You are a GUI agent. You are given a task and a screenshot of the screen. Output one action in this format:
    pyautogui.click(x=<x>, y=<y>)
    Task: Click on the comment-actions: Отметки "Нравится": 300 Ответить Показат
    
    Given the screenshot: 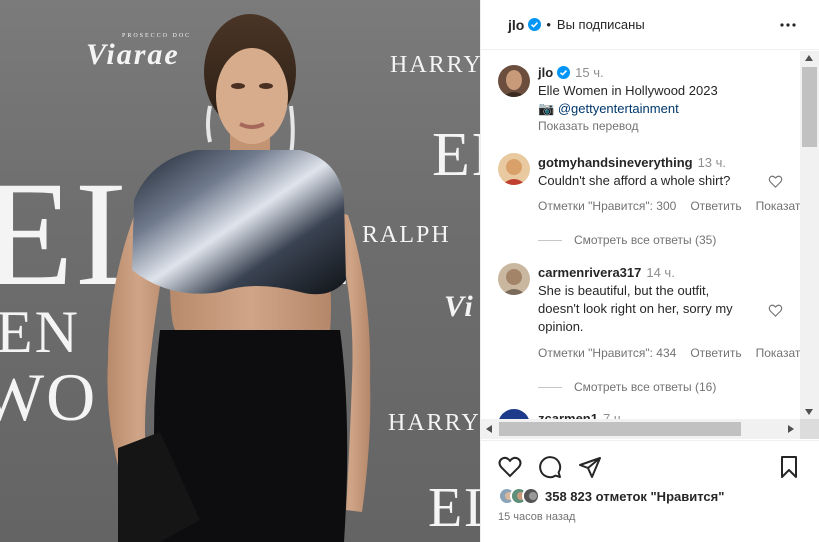 What is the action you would take?
    pyautogui.click(x=669, y=206)
    